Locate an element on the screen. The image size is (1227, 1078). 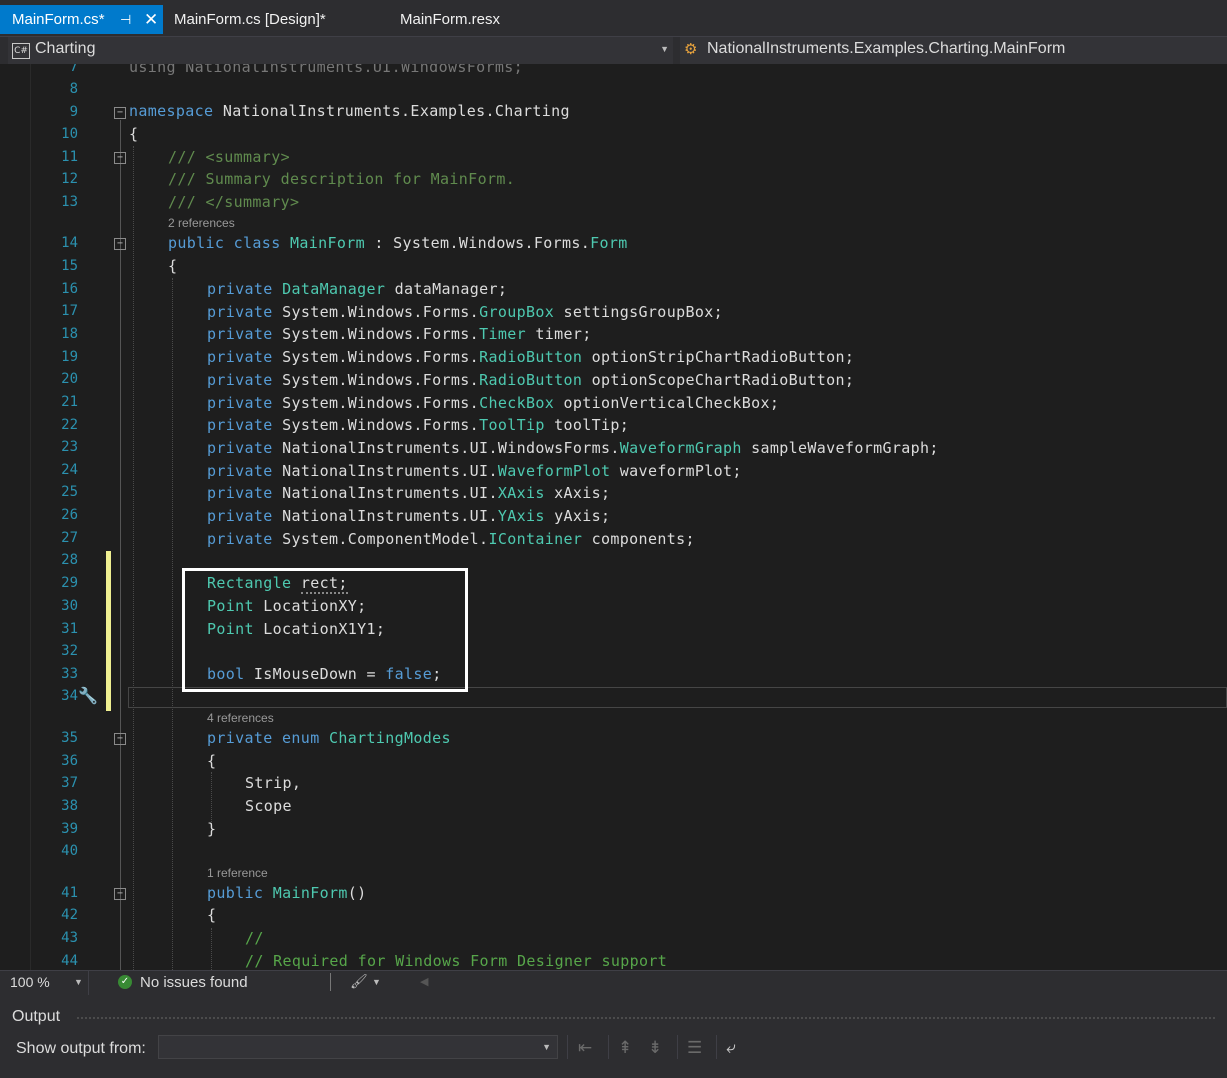
type-name: RadioButton is located at coordinates (531, 357).